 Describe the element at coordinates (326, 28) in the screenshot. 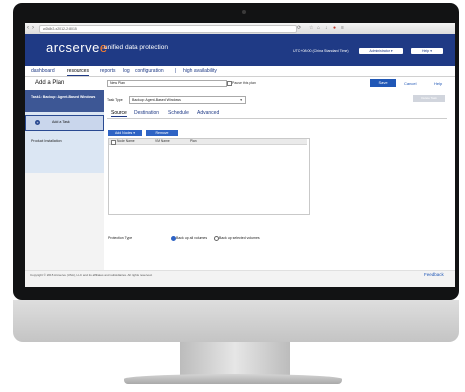

I see `download-icon: ↓` at that location.